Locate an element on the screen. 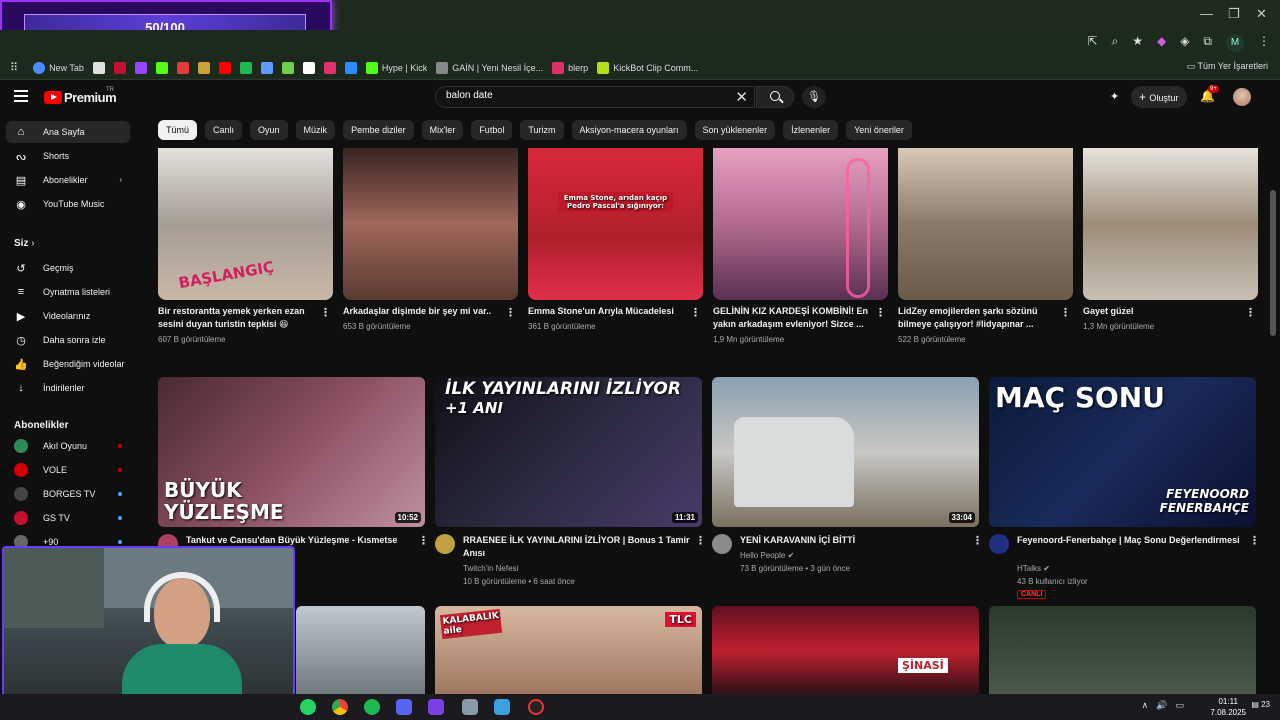 The width and height of the screenshot is (1280, 720). video-thumbnail: KALABALIK aile TLC is located at coordinates (568, 650).